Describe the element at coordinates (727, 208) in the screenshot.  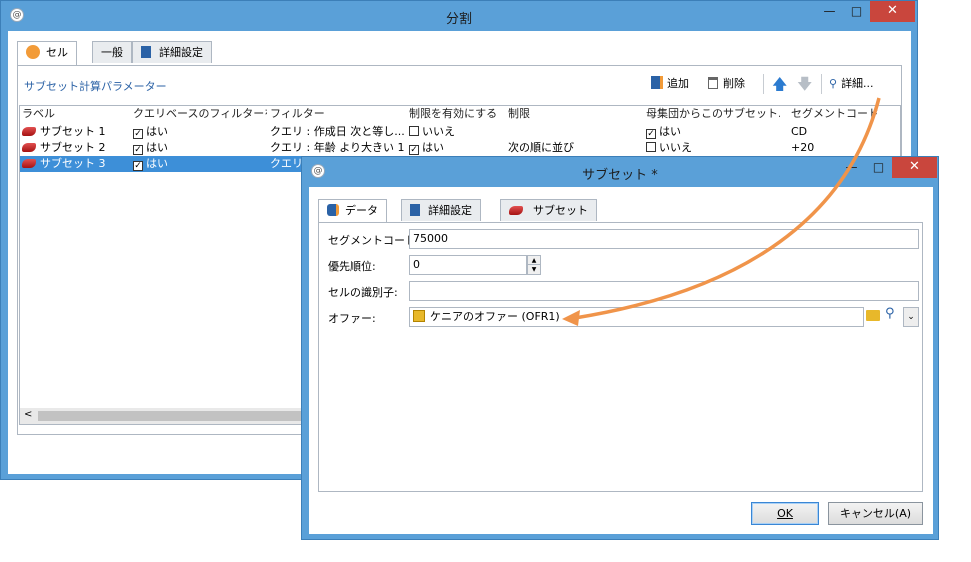
I see `arrow-curve` at that location.